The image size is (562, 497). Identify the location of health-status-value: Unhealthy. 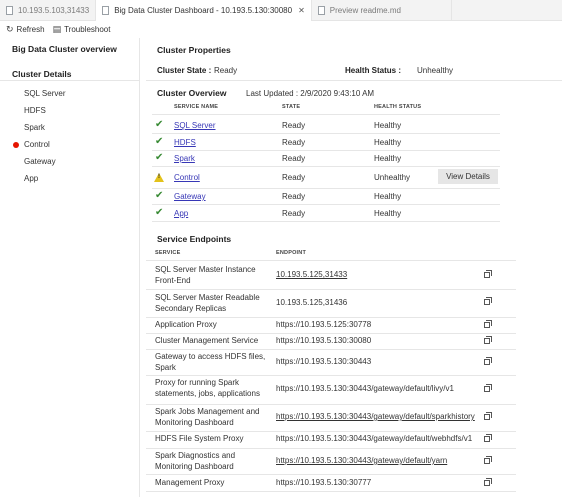
(435, 70).